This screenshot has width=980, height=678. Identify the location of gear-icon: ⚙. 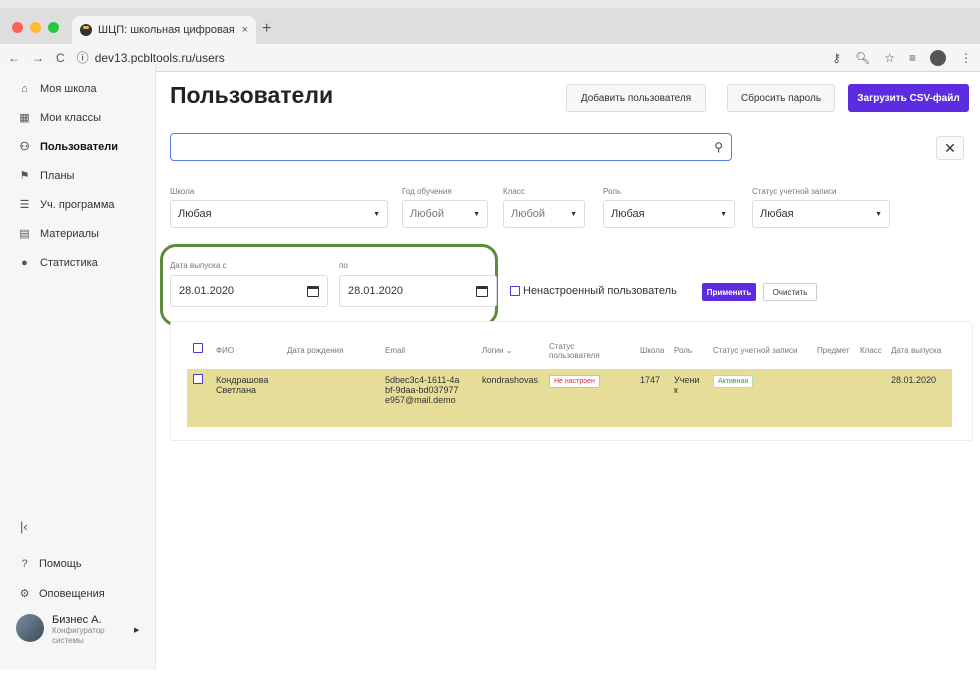
(24, 594).